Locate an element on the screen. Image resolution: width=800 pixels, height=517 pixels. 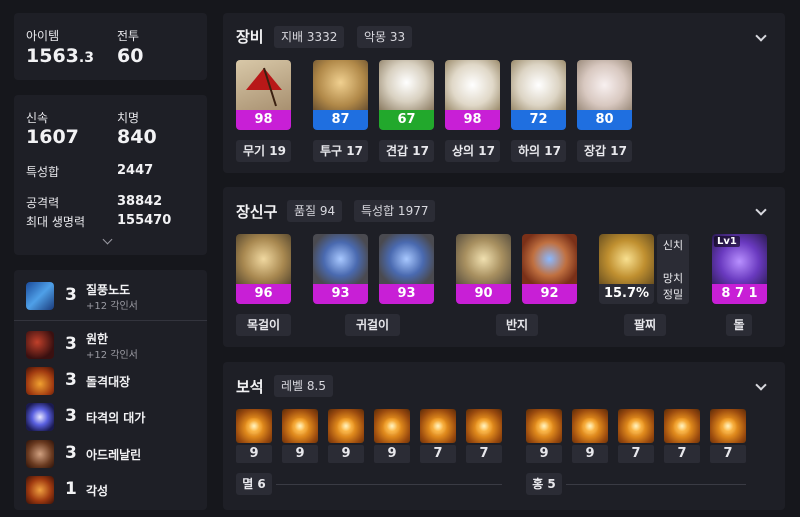
hp-label: 최대 생명력 is located at coordinates (56, 222).